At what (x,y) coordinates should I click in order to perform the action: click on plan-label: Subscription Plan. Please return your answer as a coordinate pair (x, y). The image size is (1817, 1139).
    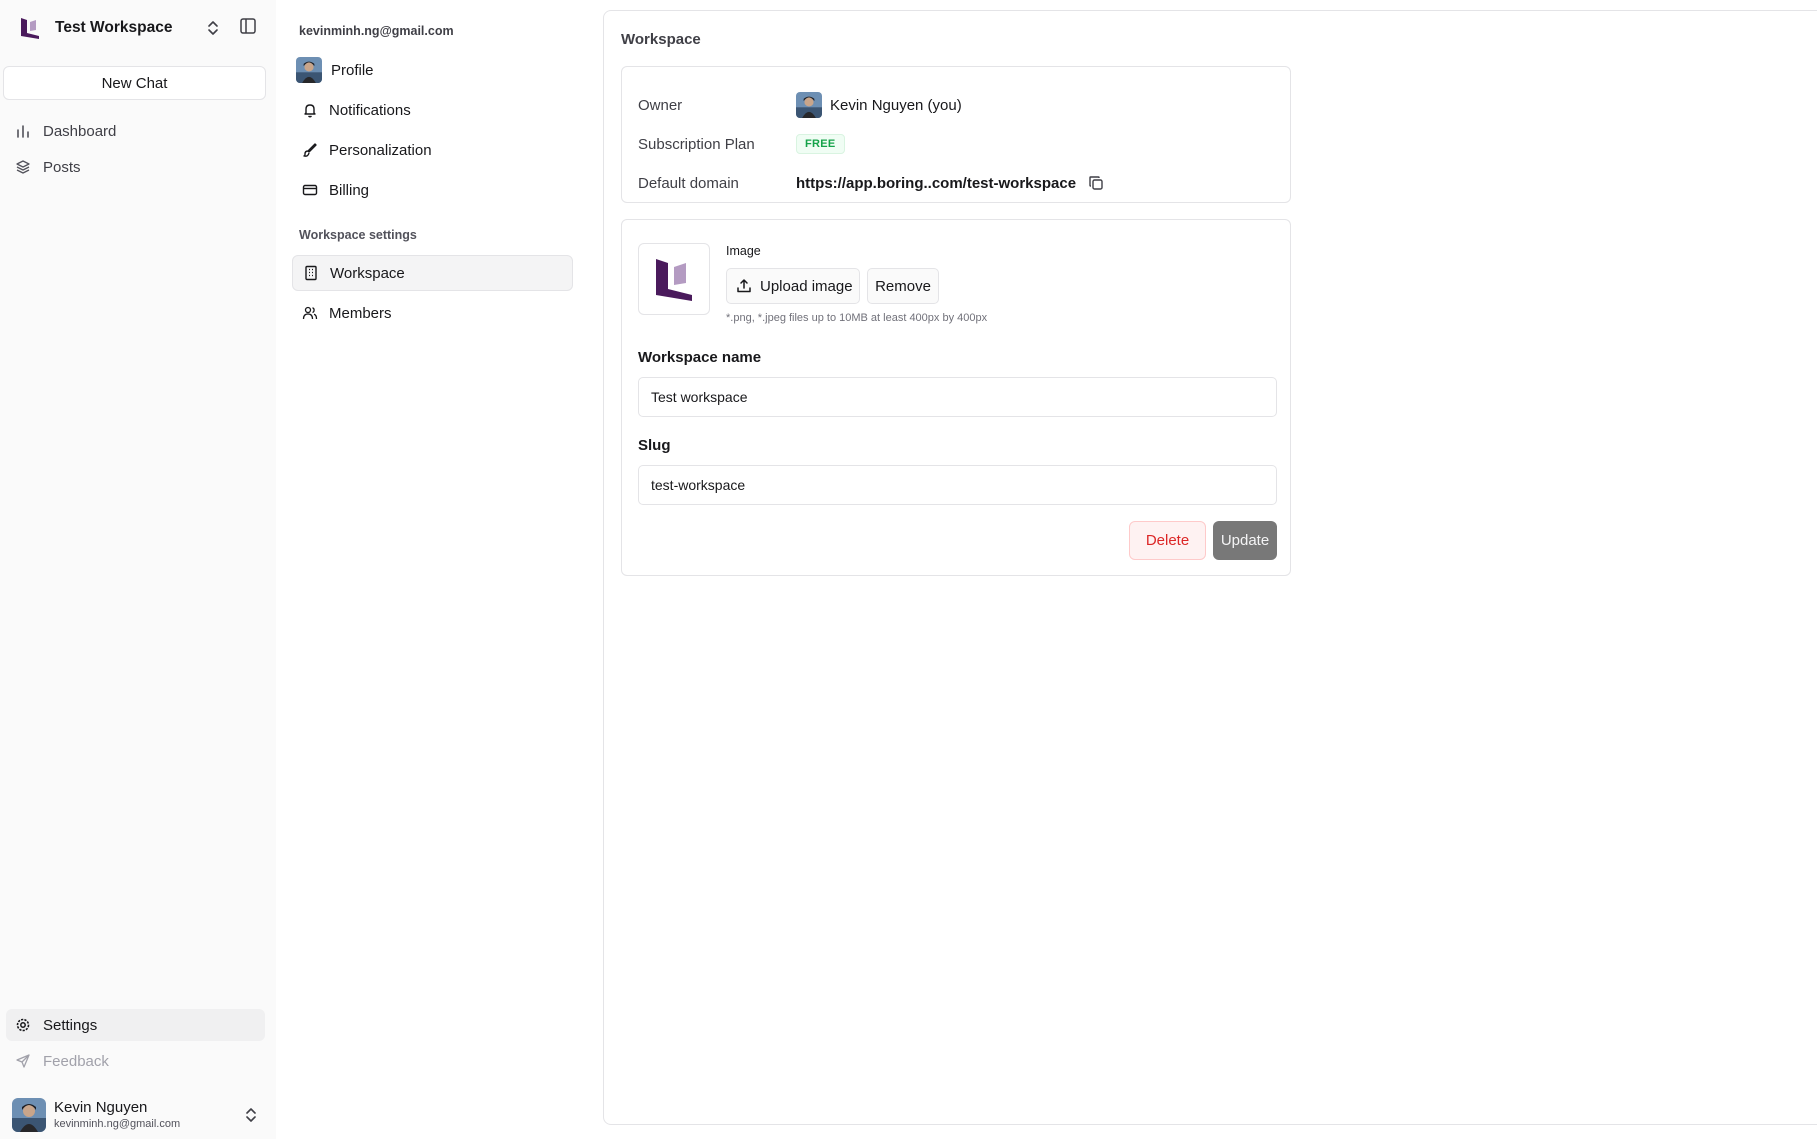
    Looking at the image, I should click on (696, 144).